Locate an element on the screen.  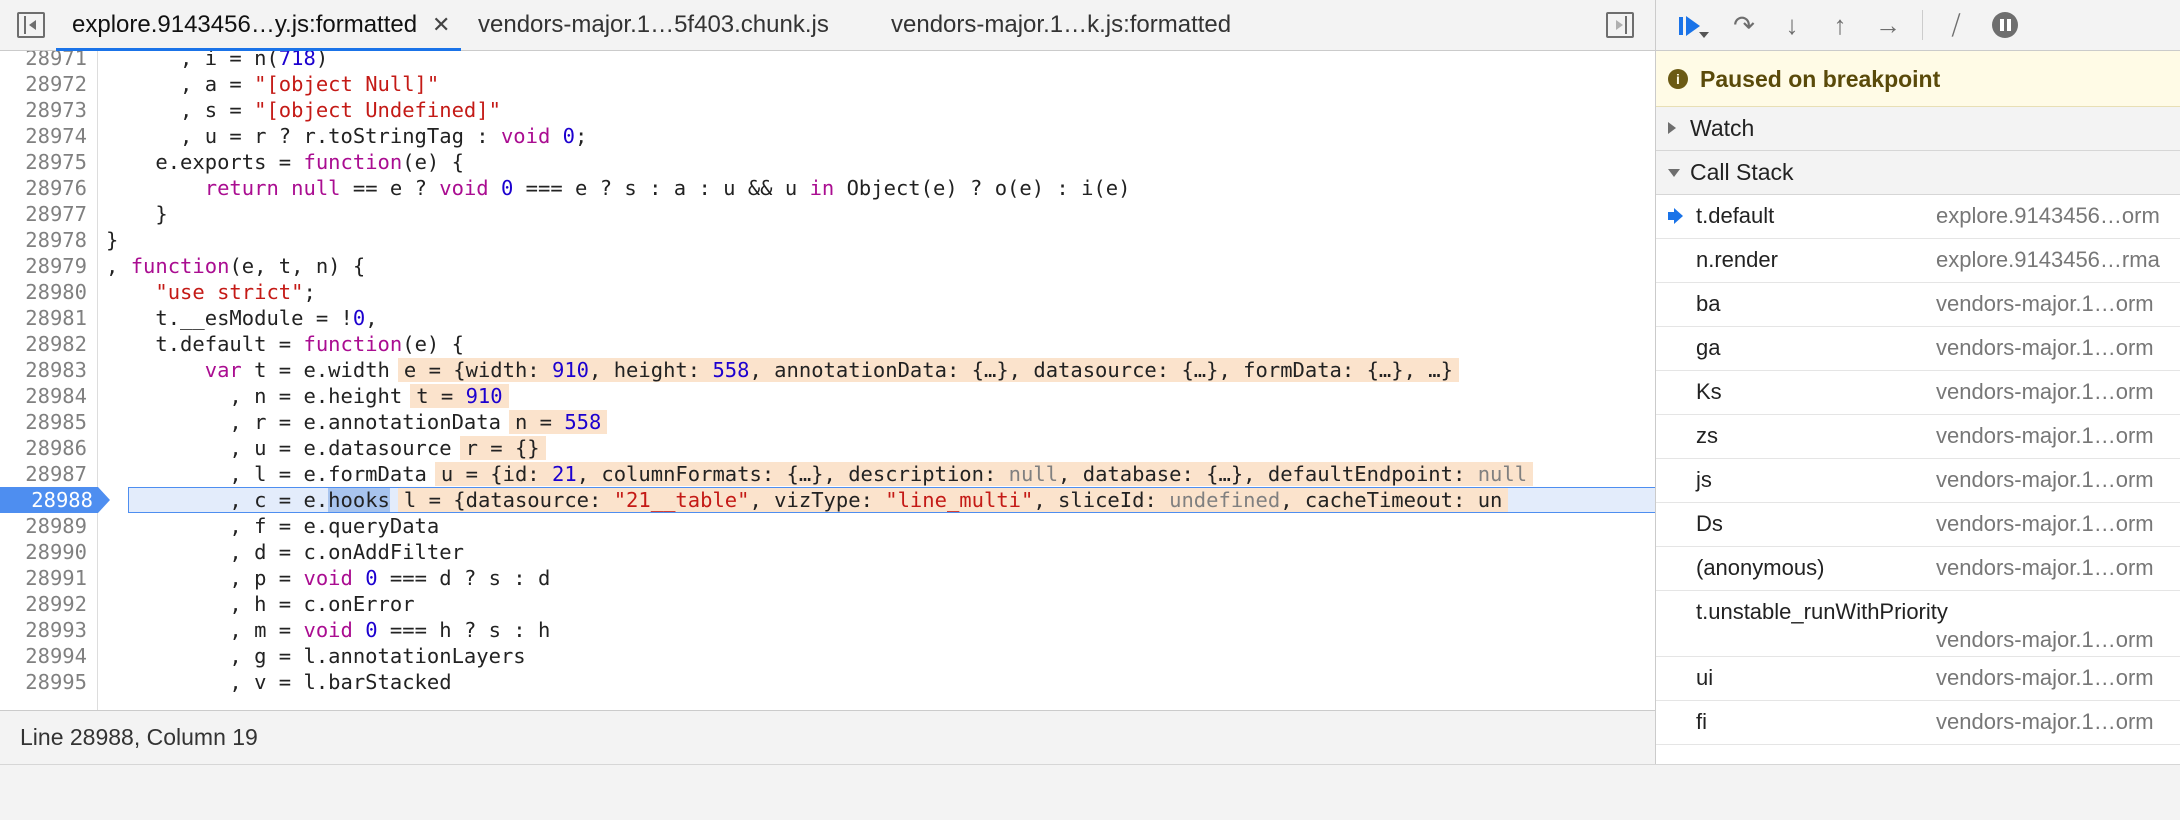
deactivate-breakpoints-icon: ⧸ is located at coordinates (1956, 25).